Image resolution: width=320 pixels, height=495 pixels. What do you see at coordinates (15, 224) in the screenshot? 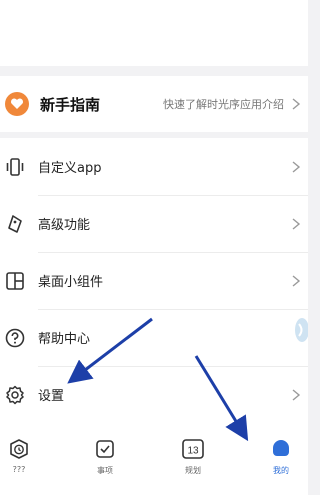
I see `tag-icon` at bounding box center [15, 224].